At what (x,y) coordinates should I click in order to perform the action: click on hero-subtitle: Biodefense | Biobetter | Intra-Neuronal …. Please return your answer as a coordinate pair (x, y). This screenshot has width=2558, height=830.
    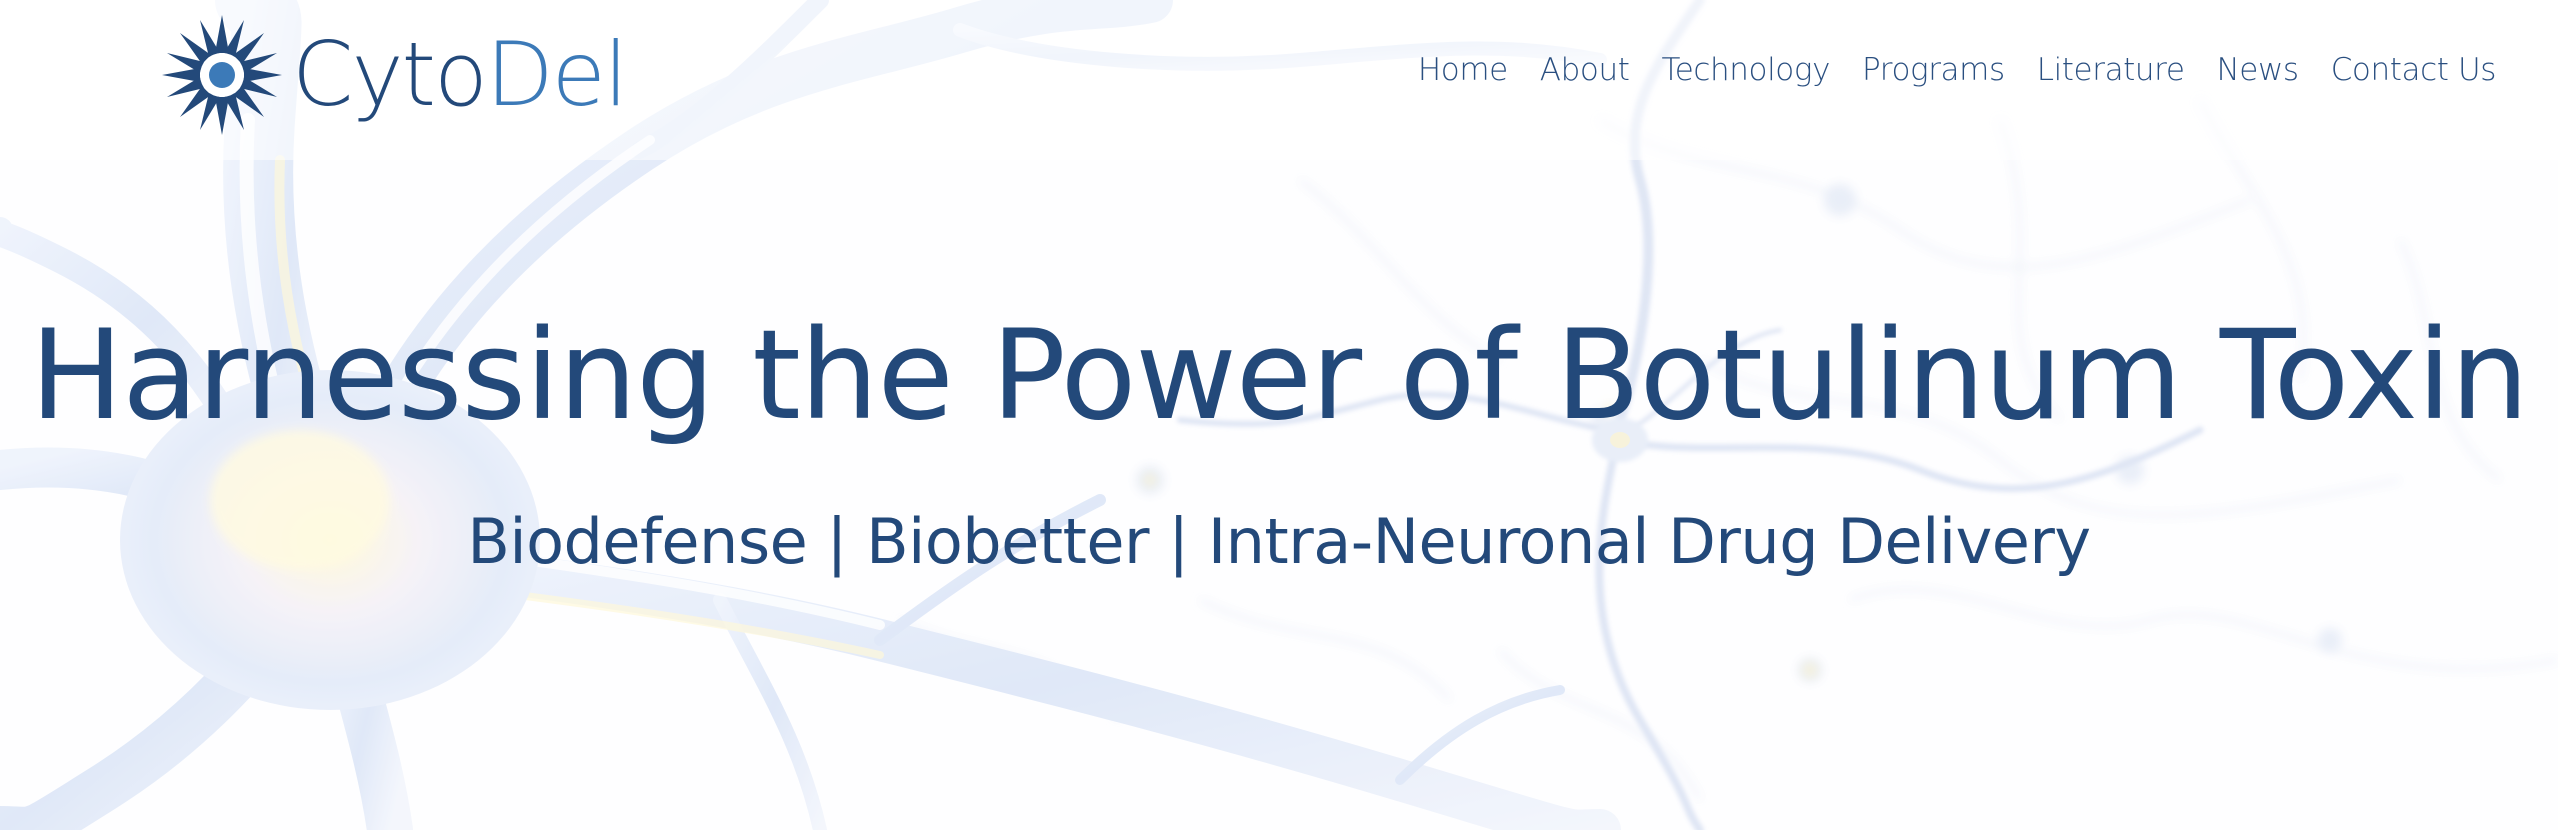
    Looking at the image, I should click on (1279, 541).